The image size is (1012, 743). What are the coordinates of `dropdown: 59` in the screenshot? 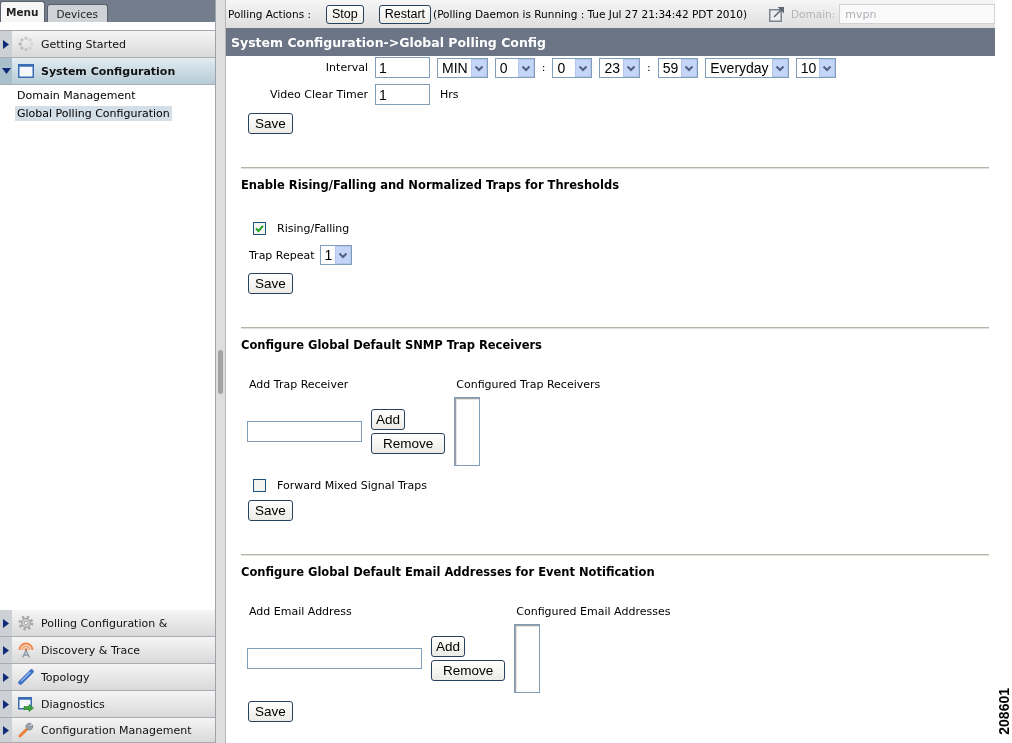 It's located at (678, 67).